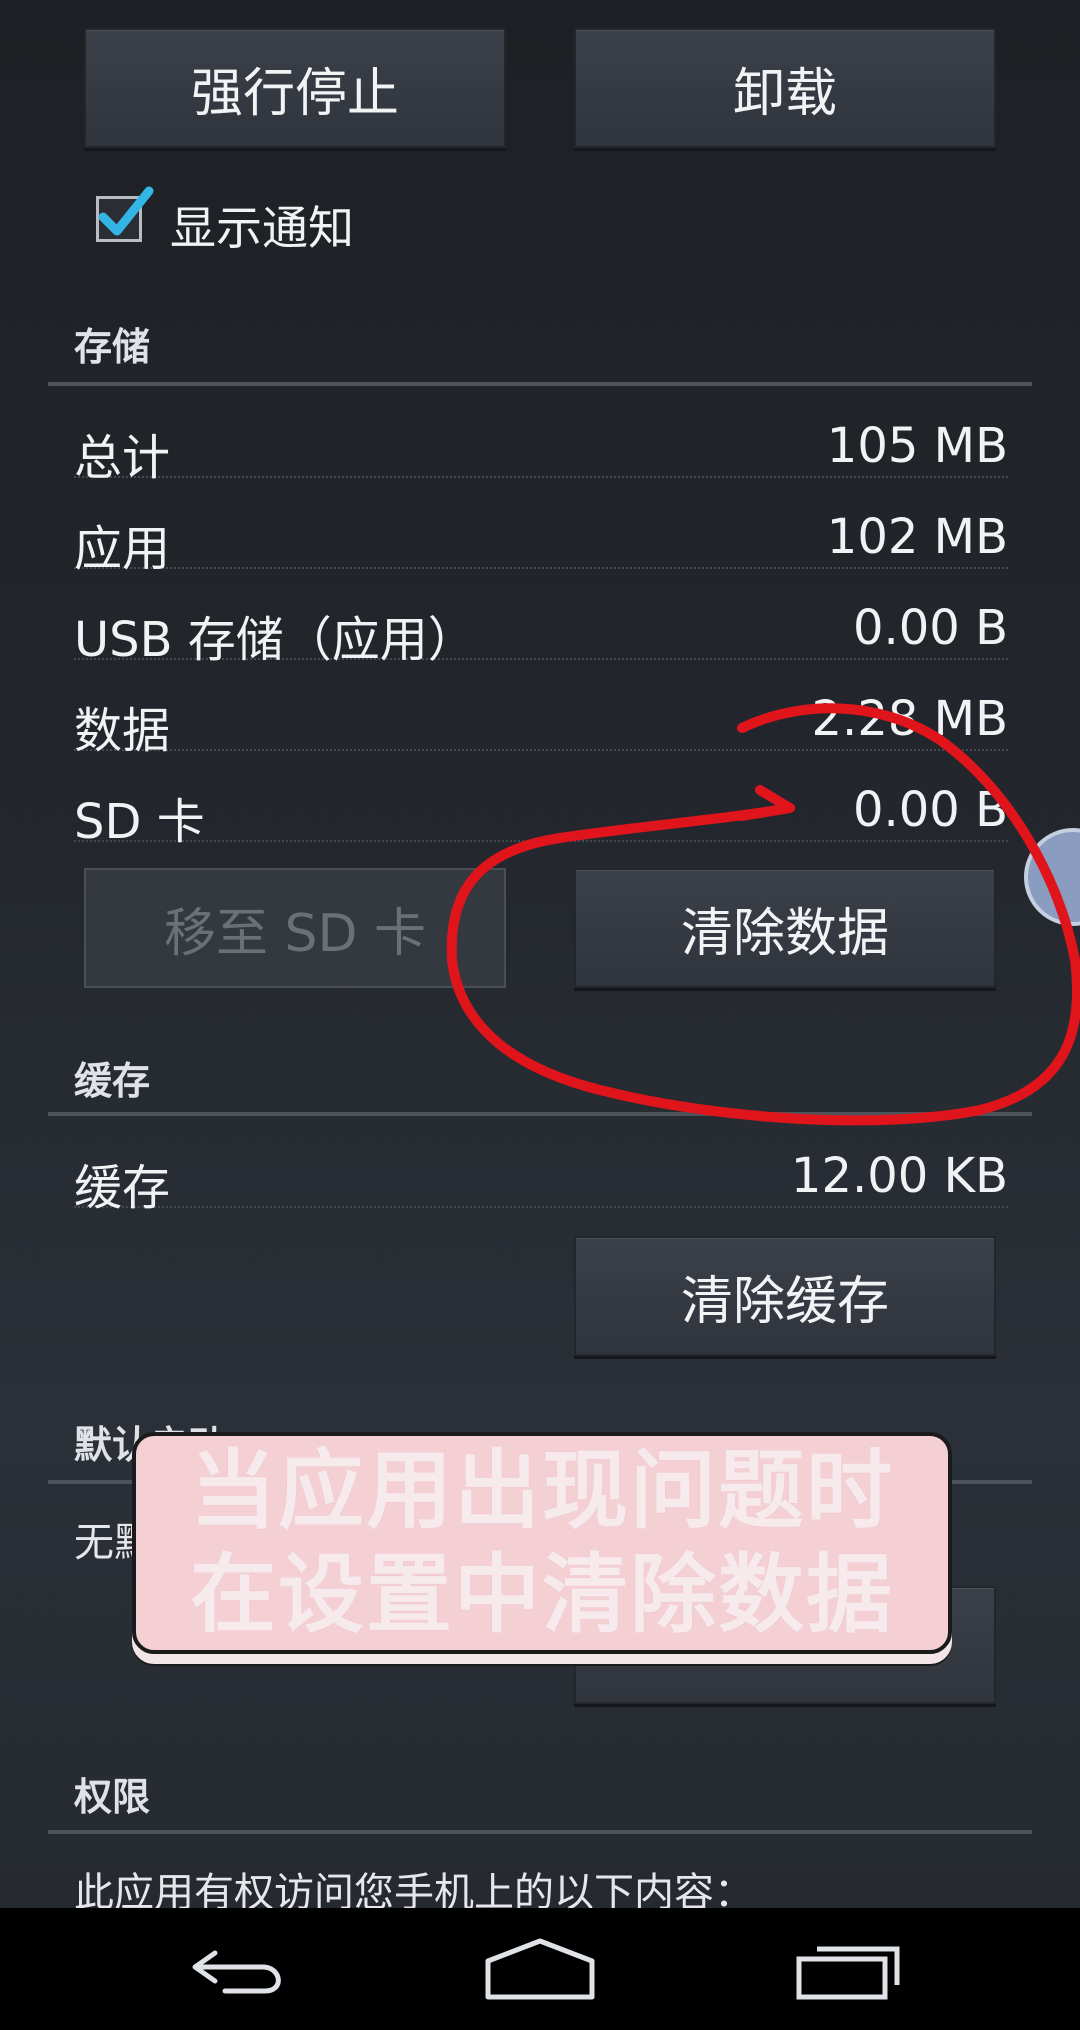 This screenshot has width=1080, height=2030. What do you see at coordinates (763, 914) in the screenshot?
I see `red-annotation-circle` at bounding box center [763, 914].